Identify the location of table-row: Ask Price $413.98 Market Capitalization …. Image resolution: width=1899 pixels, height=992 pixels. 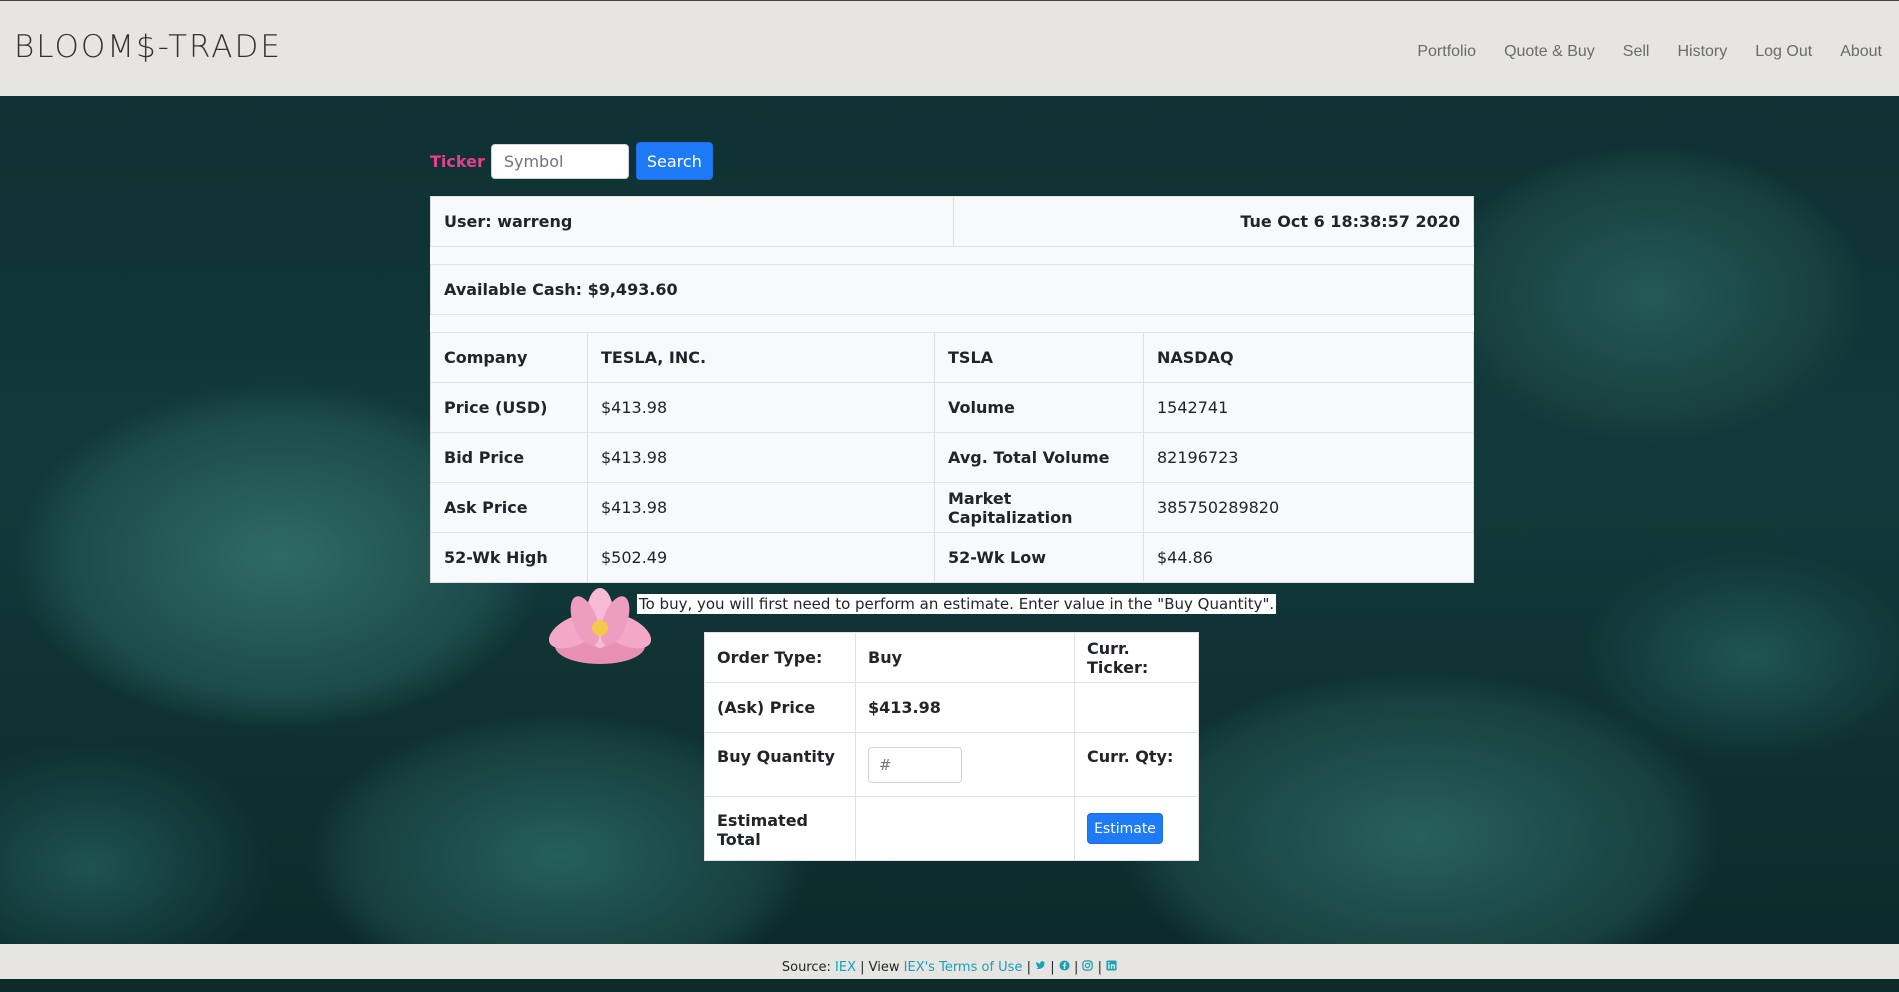
(952, 507).